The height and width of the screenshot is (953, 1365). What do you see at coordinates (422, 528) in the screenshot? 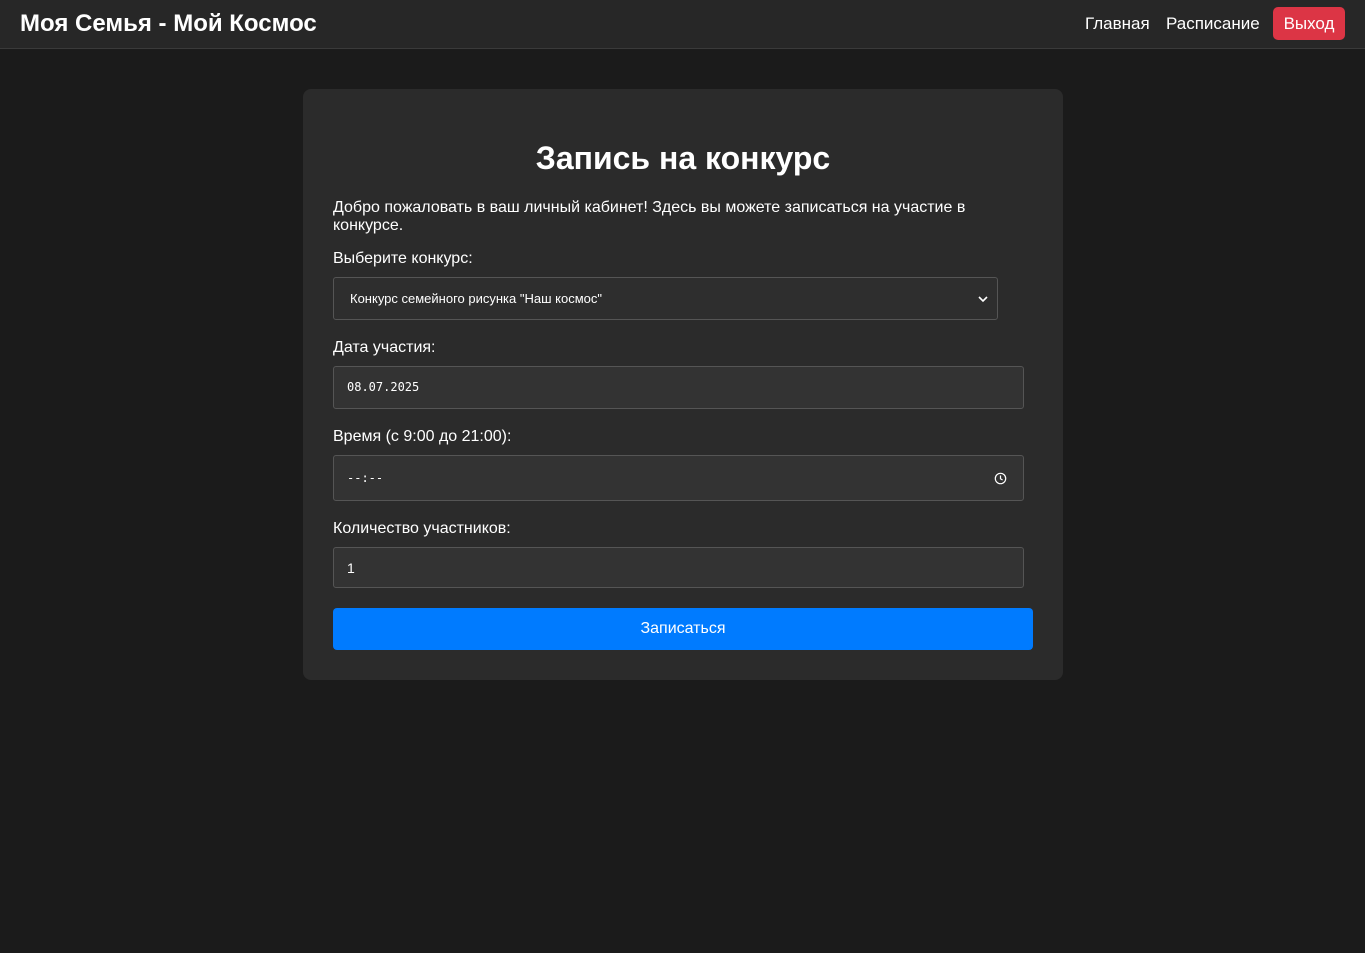
I see `participants-label: Количество участников:` at bounding box center [422, 528].